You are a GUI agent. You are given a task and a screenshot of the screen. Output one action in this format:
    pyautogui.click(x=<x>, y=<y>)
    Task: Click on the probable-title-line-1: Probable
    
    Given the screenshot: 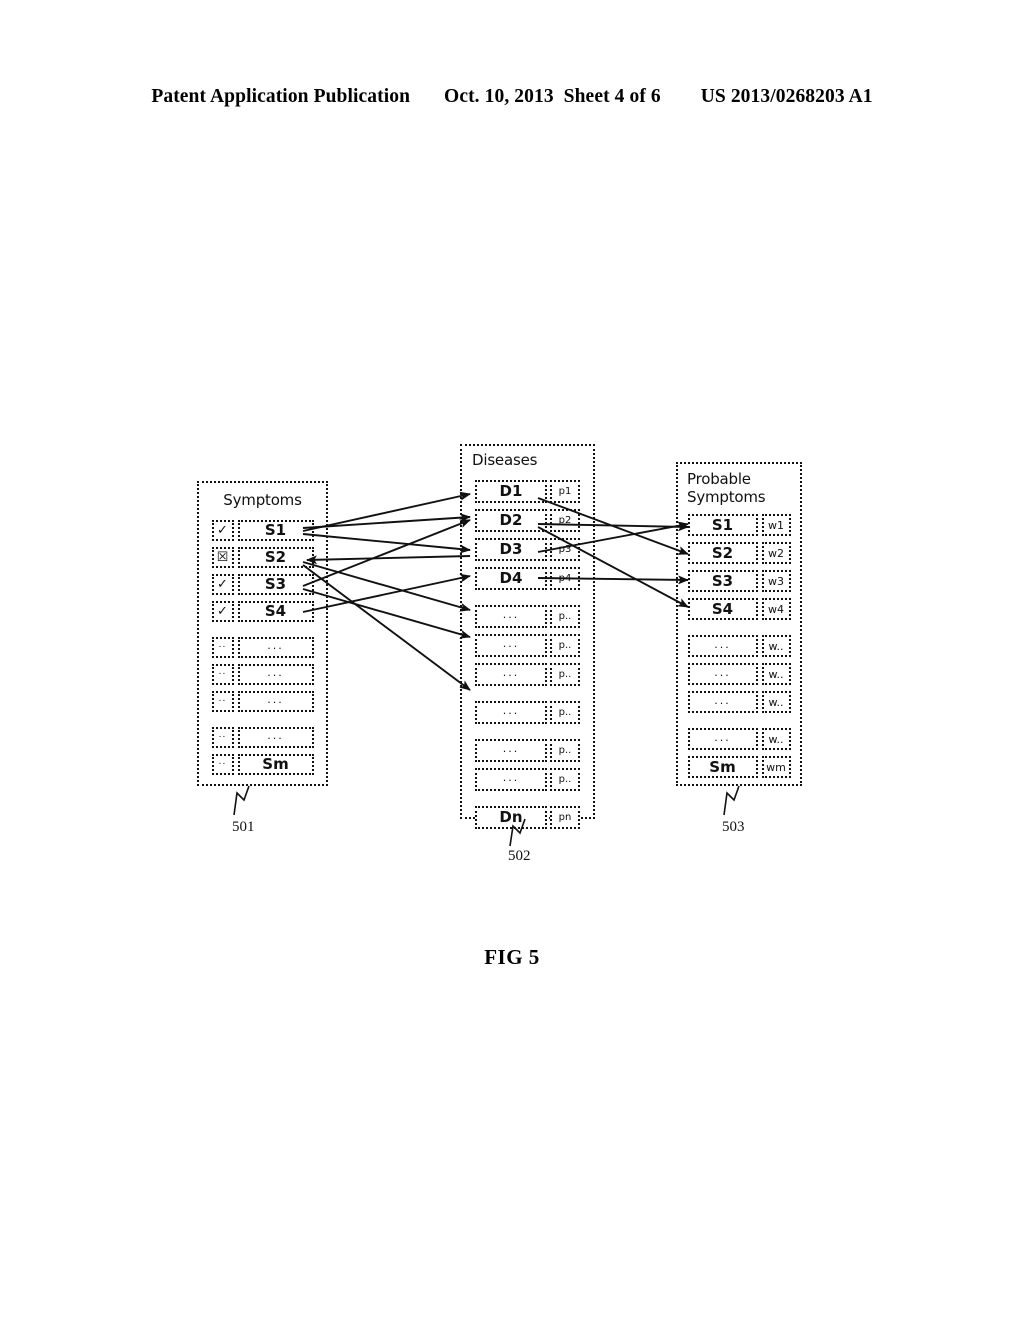 What is the action you would take?
    pyautogui.click(x=719, y=479)
    